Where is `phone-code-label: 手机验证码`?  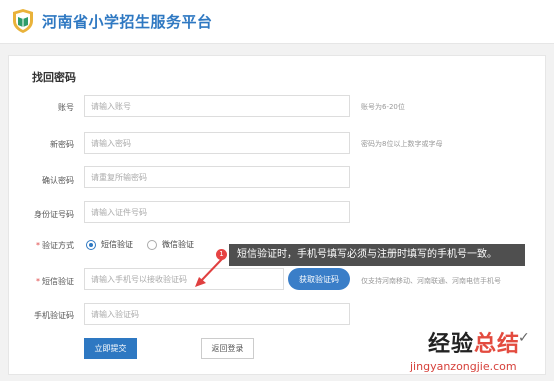 phone-code-label: 手机验证码 is located at coordinates (54, 315).